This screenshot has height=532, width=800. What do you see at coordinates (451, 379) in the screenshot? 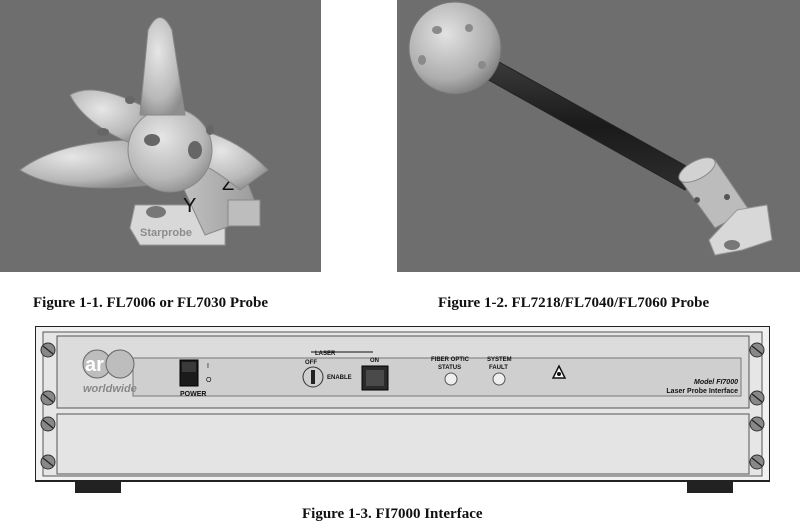
I see `fiber-optic-status-led` at bounding box center [451, 379].